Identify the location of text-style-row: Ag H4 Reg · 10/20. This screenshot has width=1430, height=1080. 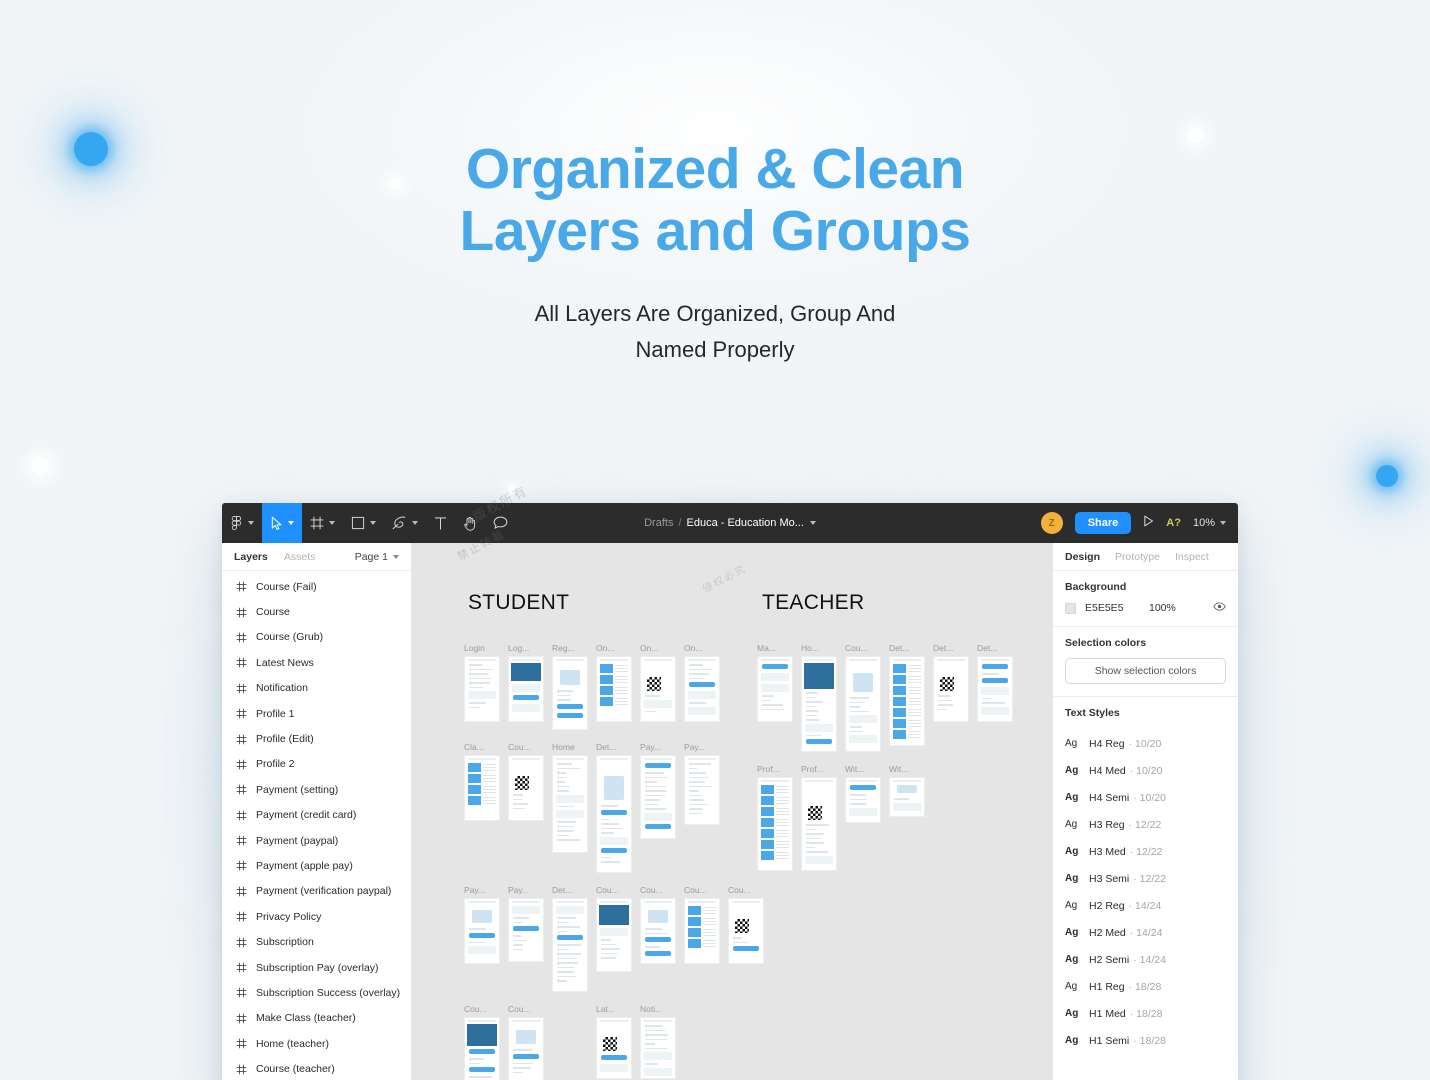
(1145, 743).